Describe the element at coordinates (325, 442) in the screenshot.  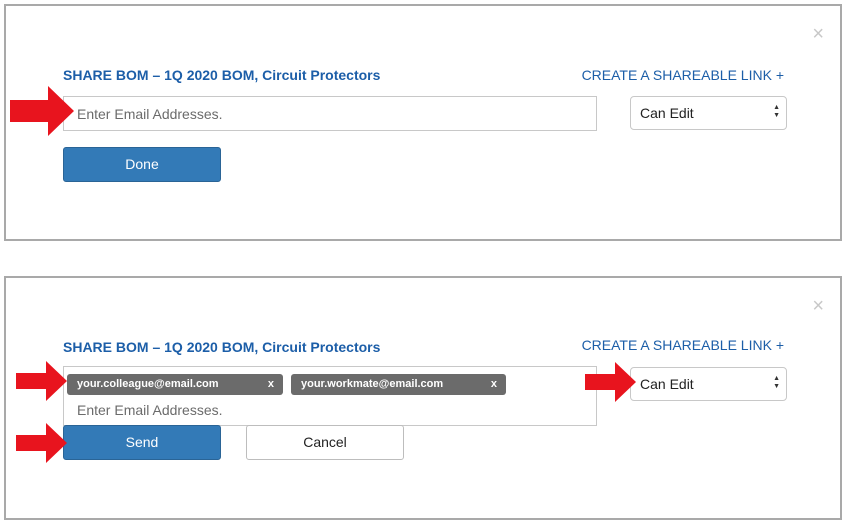
I see `cancel-button: Cancel` at that location.